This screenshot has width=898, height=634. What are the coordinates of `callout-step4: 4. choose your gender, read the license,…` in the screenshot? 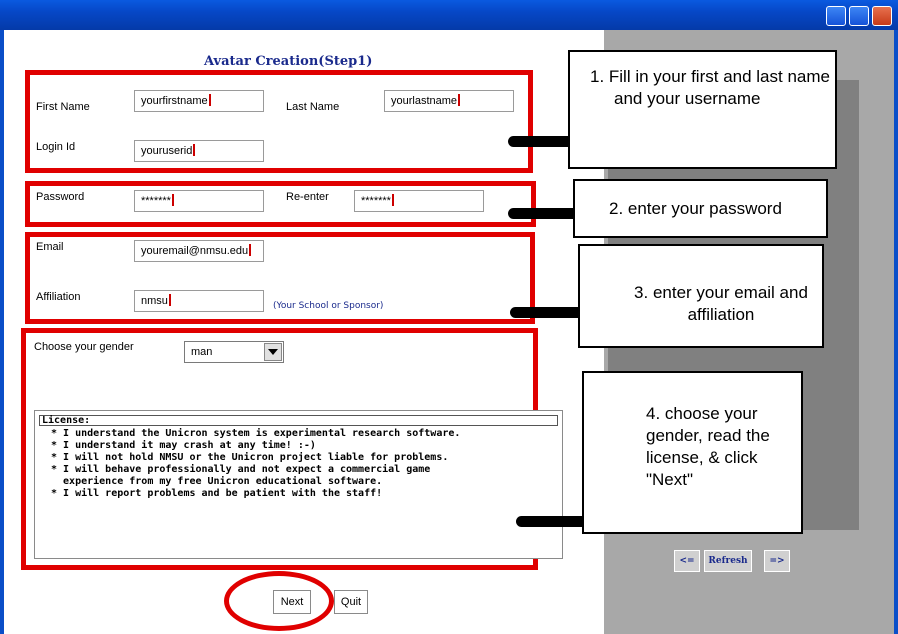 It's located at (692, 452).